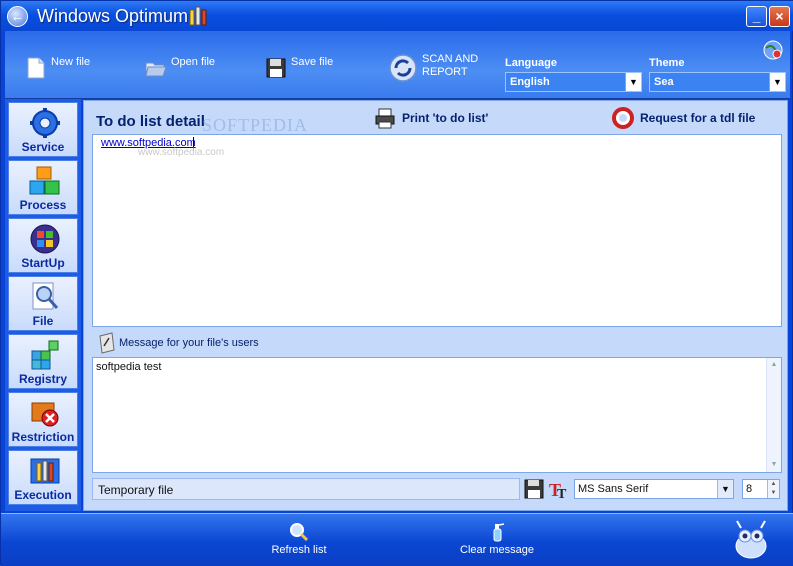  Describe the element at coordinates (198, 16) in the screenshot. I see `tools-logo-icon` at that location.